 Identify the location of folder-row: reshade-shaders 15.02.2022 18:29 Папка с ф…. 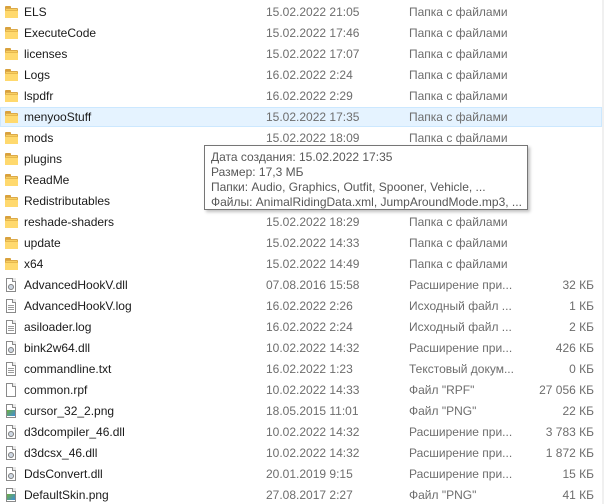
(302, 222).